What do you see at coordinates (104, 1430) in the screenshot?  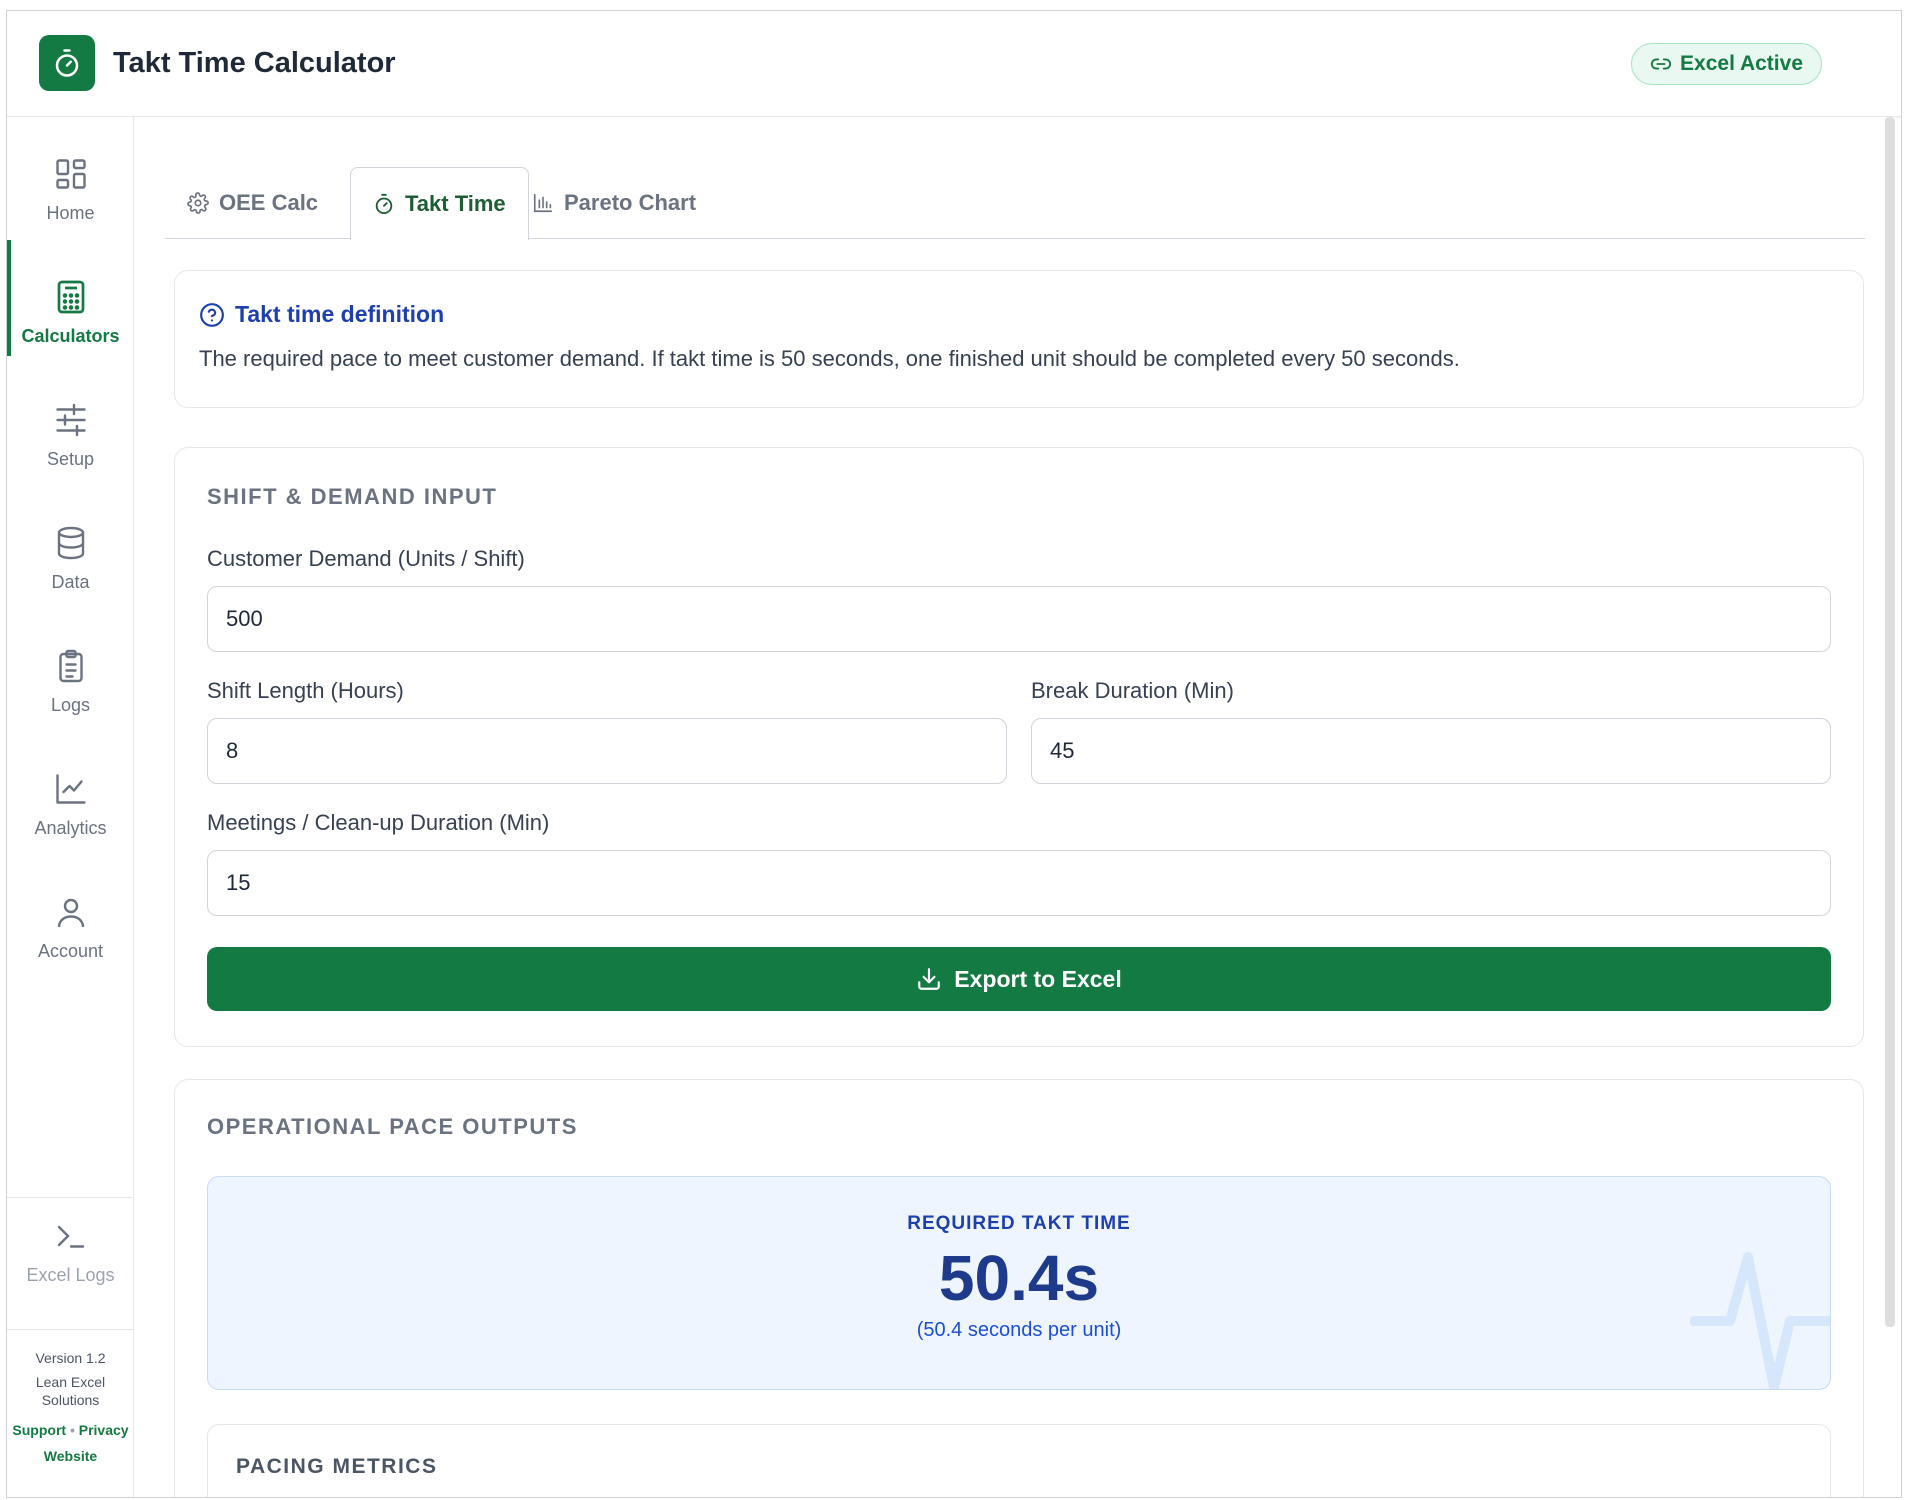 I see `privacy-link: Privacy` at bounding box center [104, 1430].